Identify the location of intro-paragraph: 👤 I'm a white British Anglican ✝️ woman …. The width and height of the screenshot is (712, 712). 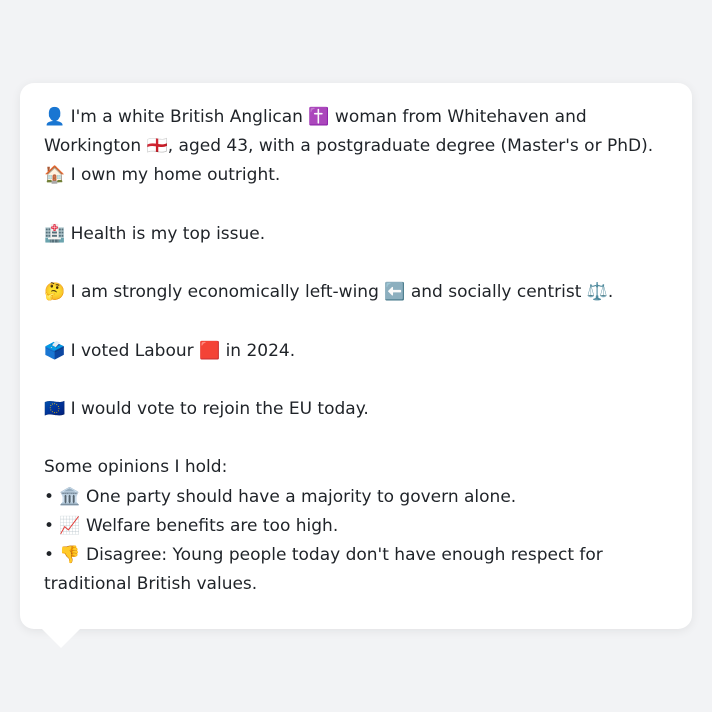
(349, 146).